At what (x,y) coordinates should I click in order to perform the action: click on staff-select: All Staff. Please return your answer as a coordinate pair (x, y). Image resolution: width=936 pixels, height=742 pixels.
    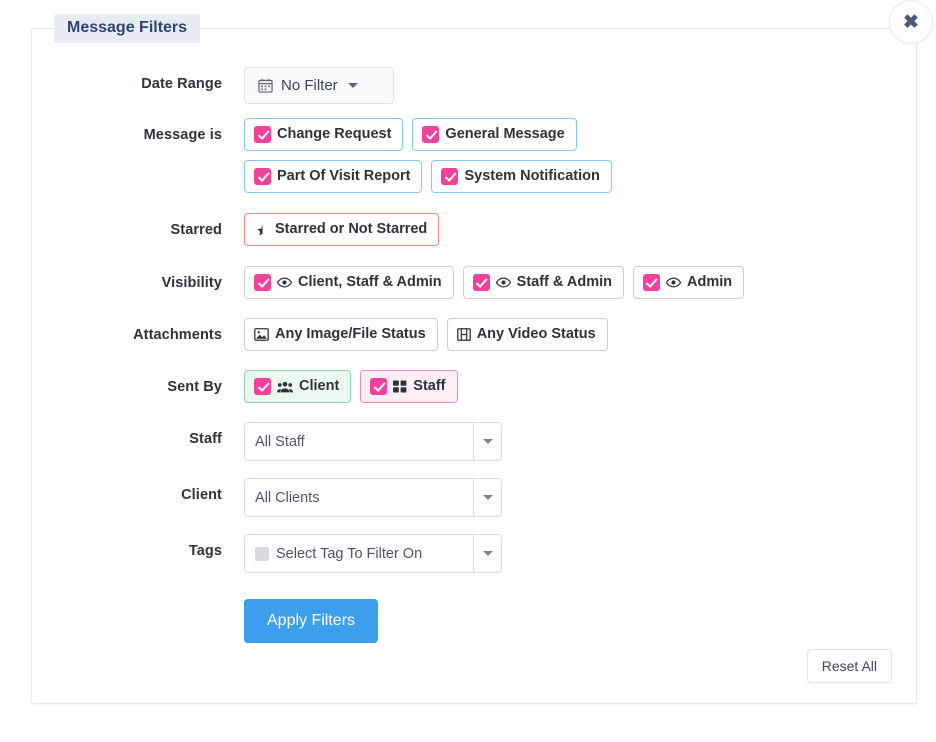
    Looking at the image, I should click on (373, 441).